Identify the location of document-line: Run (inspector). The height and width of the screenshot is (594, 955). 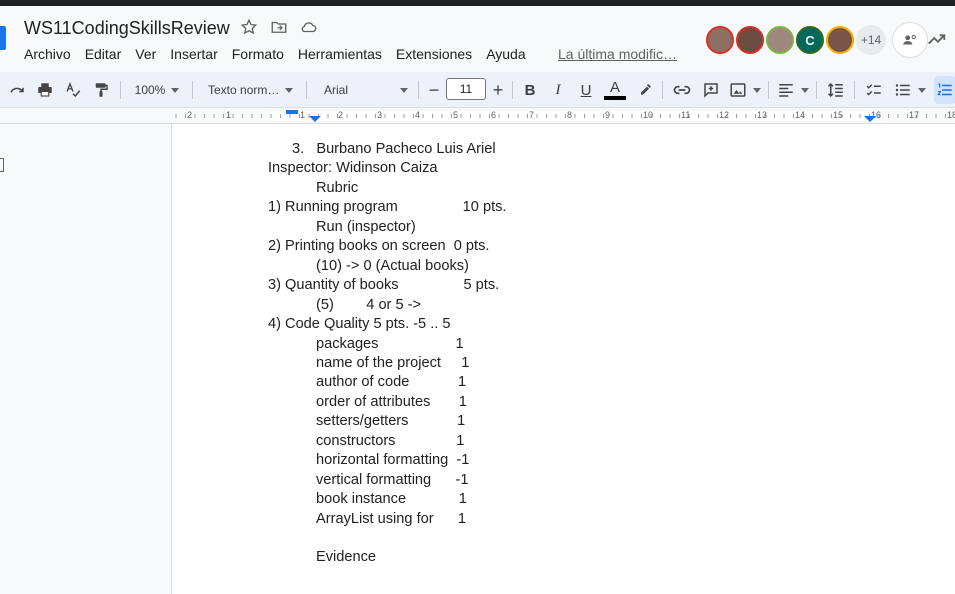
(366, 226).